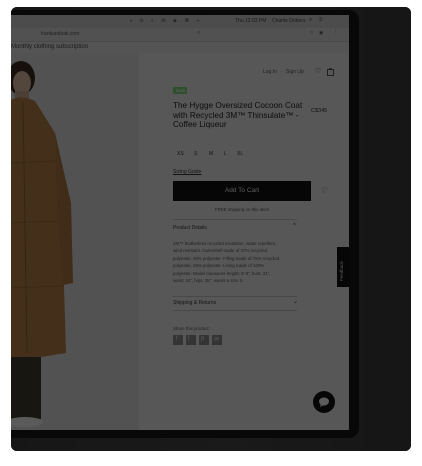 The image size is (422, 466). Describe the element at coordinates (330, 71) in the screenshot. I see `shopping-bag-icon` at that location.